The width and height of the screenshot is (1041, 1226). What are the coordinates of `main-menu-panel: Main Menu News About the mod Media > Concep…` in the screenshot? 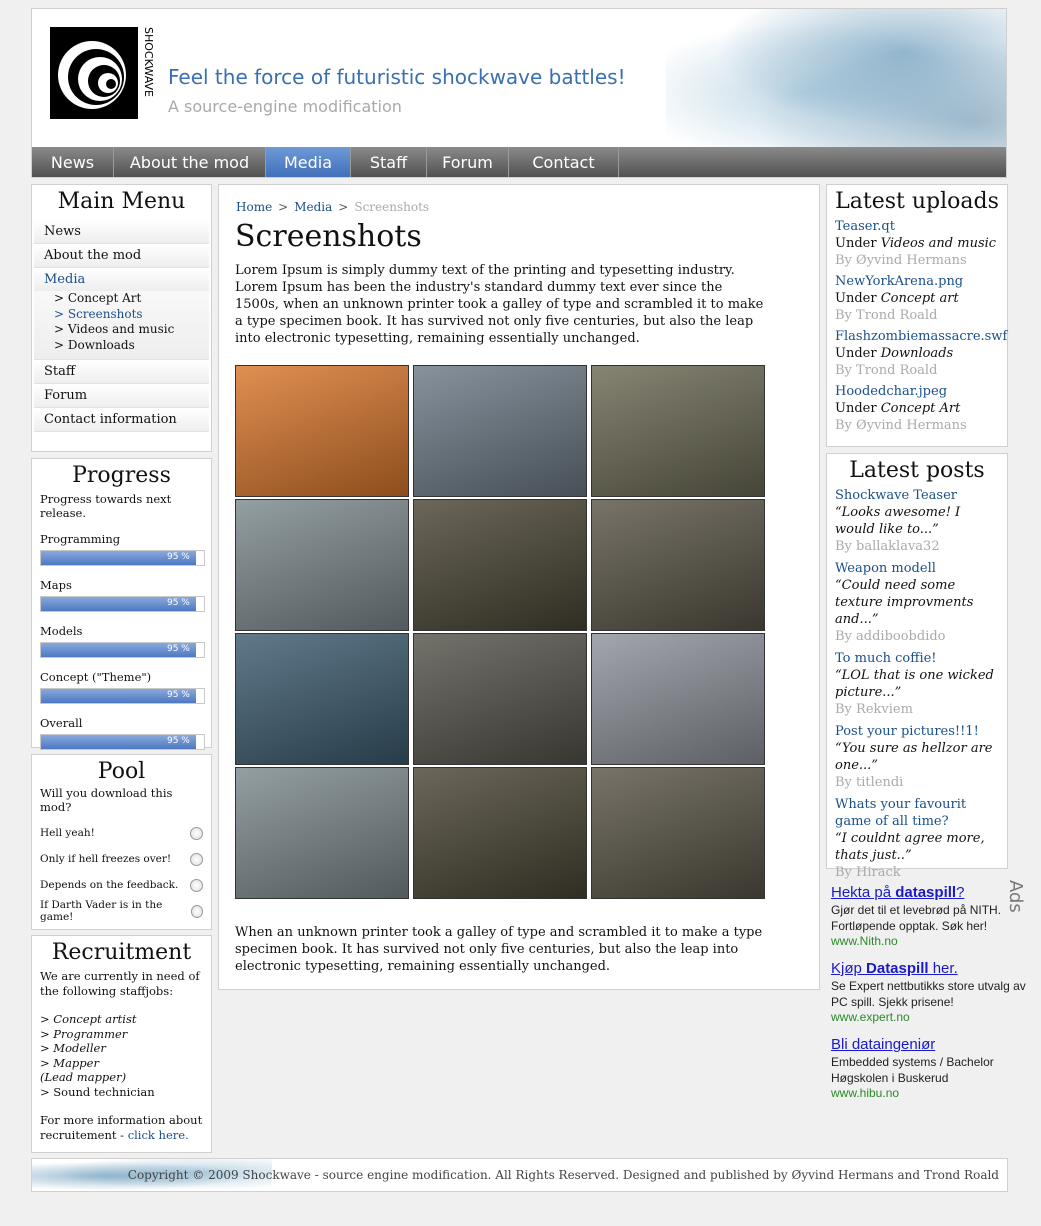 It's located at (121, 318).